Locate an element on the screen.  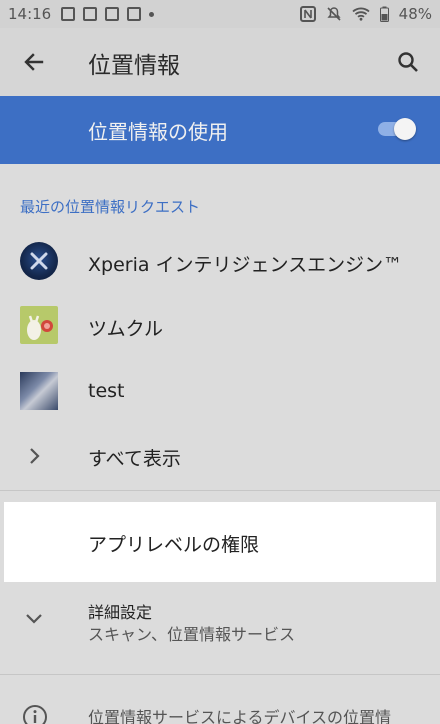
advanced-title: 詳細設定 is located at coordinates (120, 612).